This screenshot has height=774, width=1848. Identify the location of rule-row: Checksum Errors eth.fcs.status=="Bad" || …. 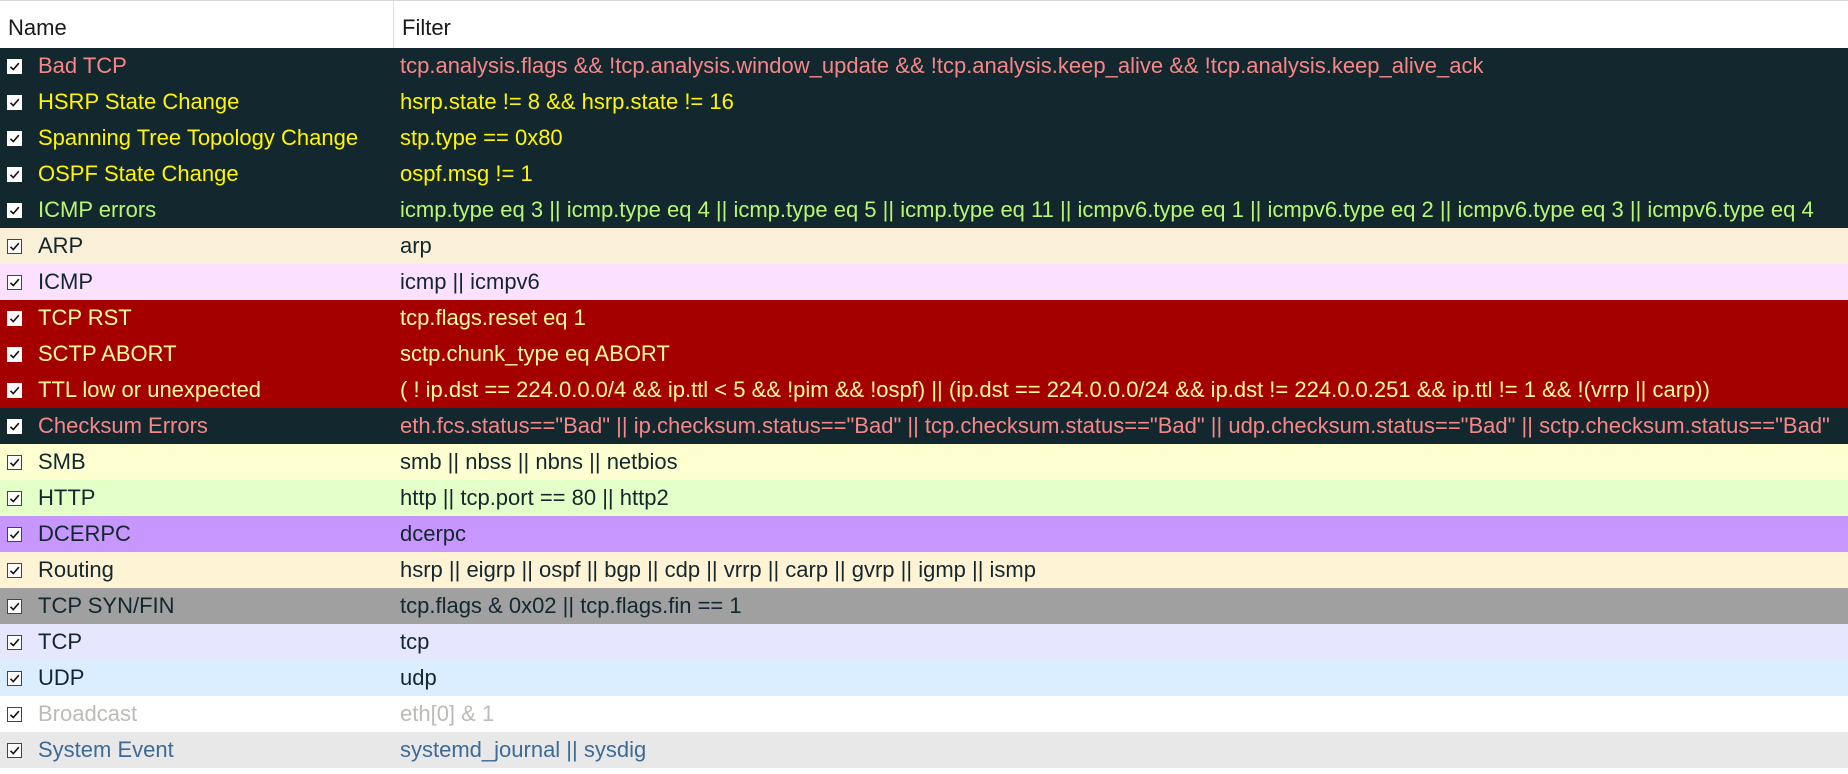
(924, 426).